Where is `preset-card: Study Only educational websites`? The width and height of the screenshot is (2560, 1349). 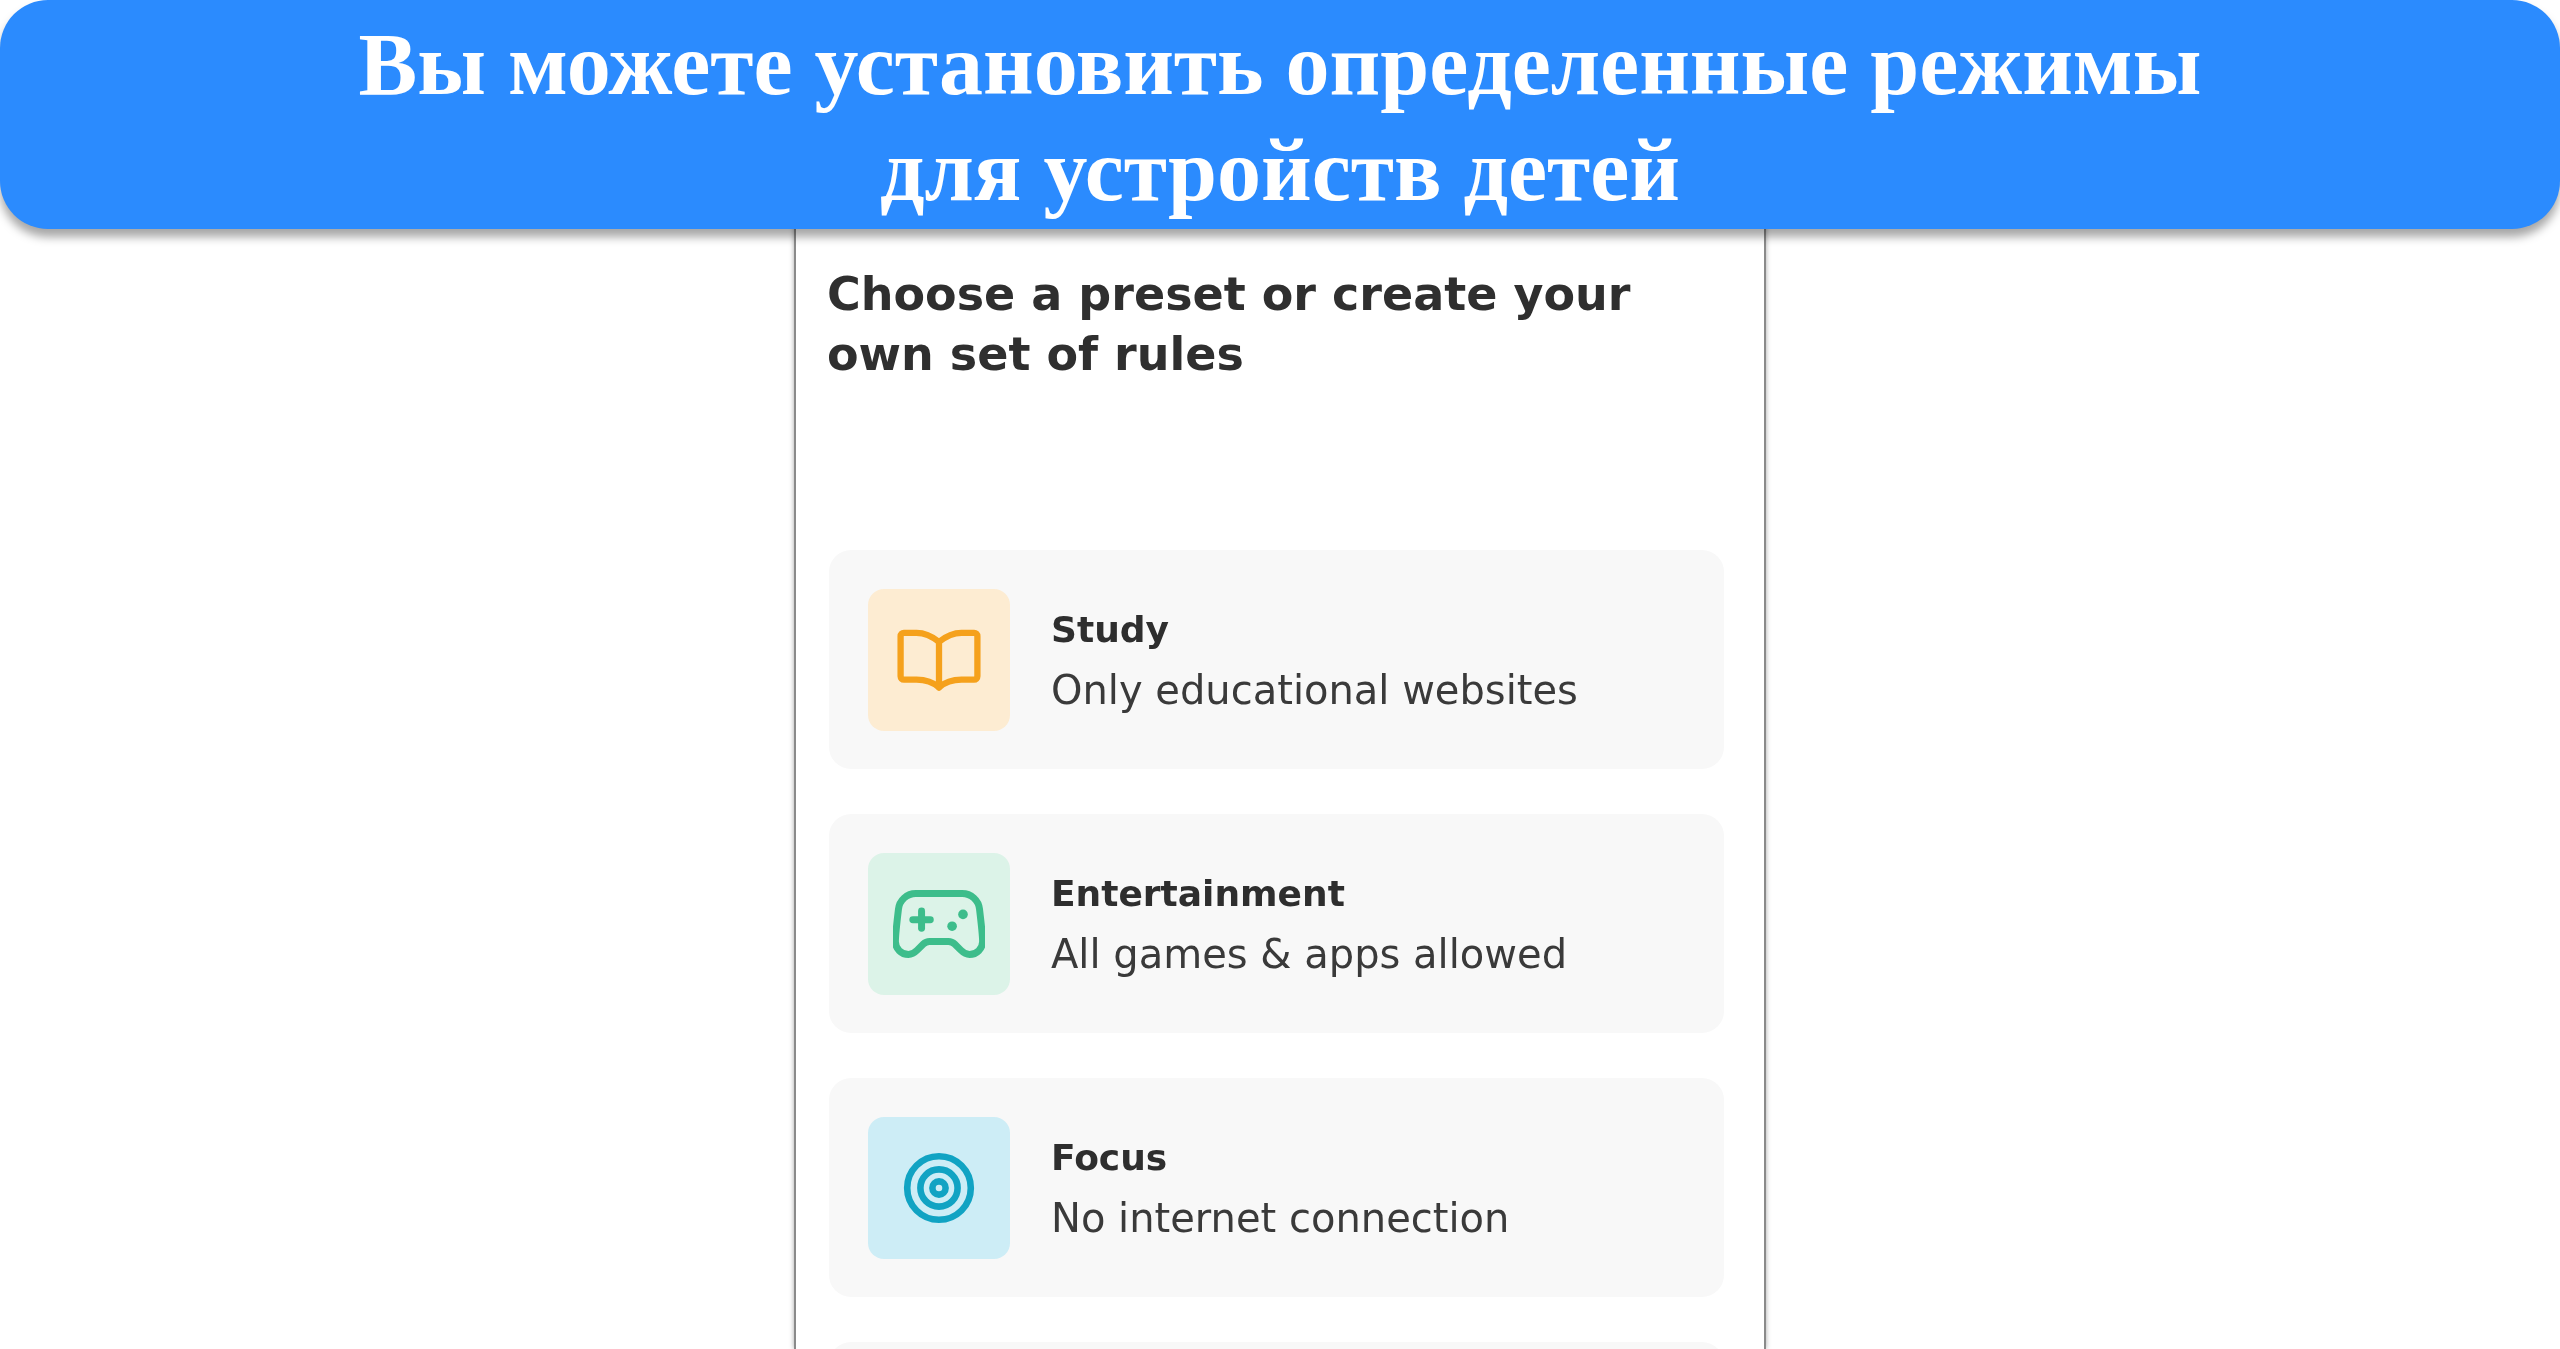 preset-card: Study Only educational websites is located at coordinates (1276, 659).